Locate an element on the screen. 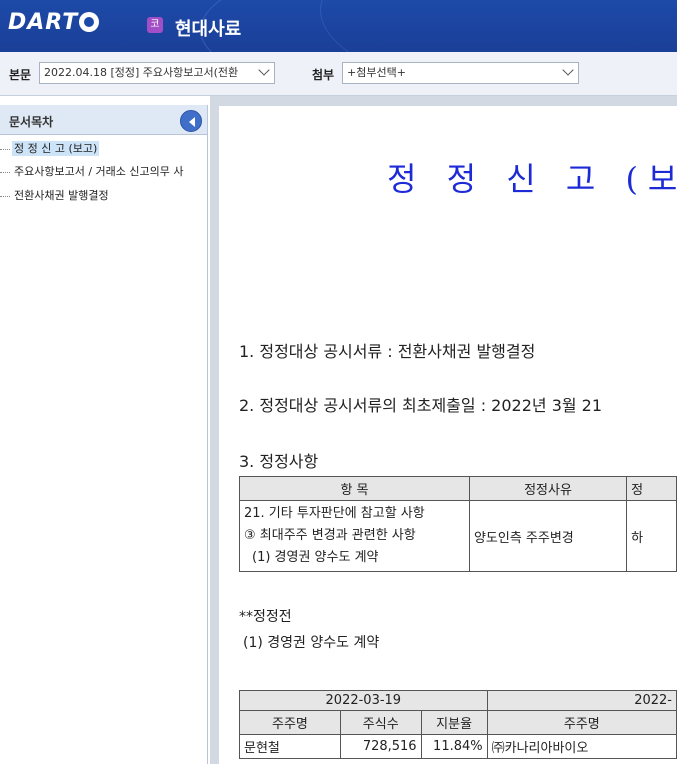 This screenshot has width=677, height=764. attach-select: +첨부선택+ is located at coordinates (460, 73).